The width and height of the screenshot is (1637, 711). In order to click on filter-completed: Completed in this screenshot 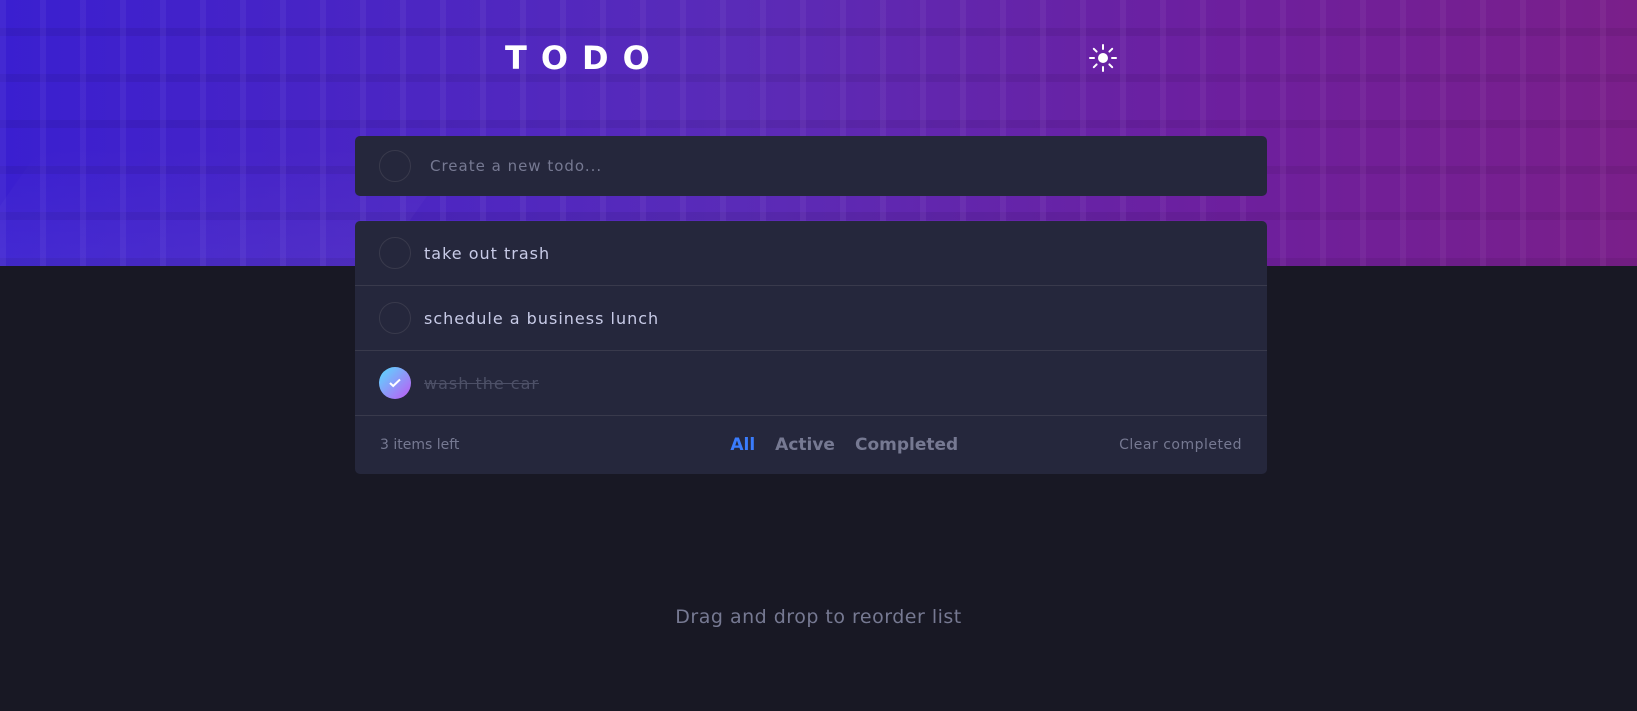, I will do `click(906, 445)`.